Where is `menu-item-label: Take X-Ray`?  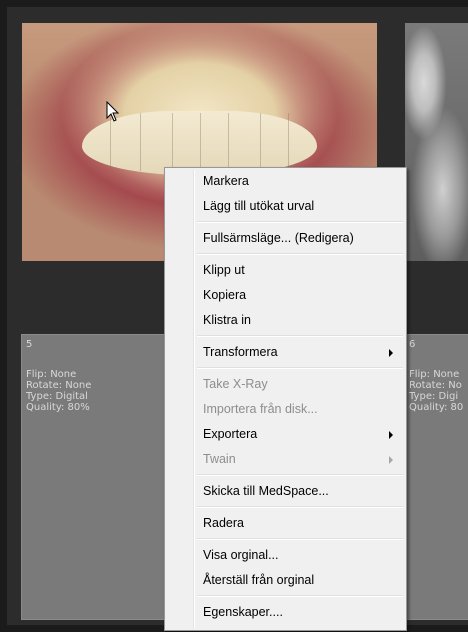
menu-item-label: Take X-Ray is located at coordinates (235, 384).